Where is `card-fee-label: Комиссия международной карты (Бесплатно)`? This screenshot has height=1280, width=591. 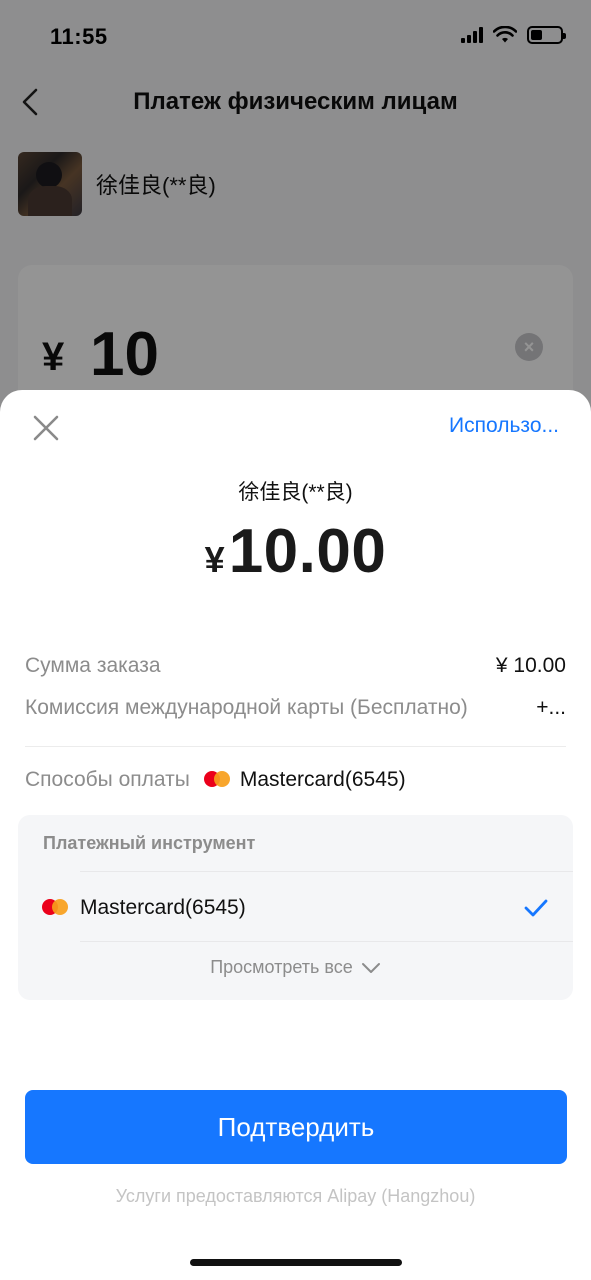
card-fee-label: Комиссия международной карты (Бесплатно) is located at coordinates (246, 707).